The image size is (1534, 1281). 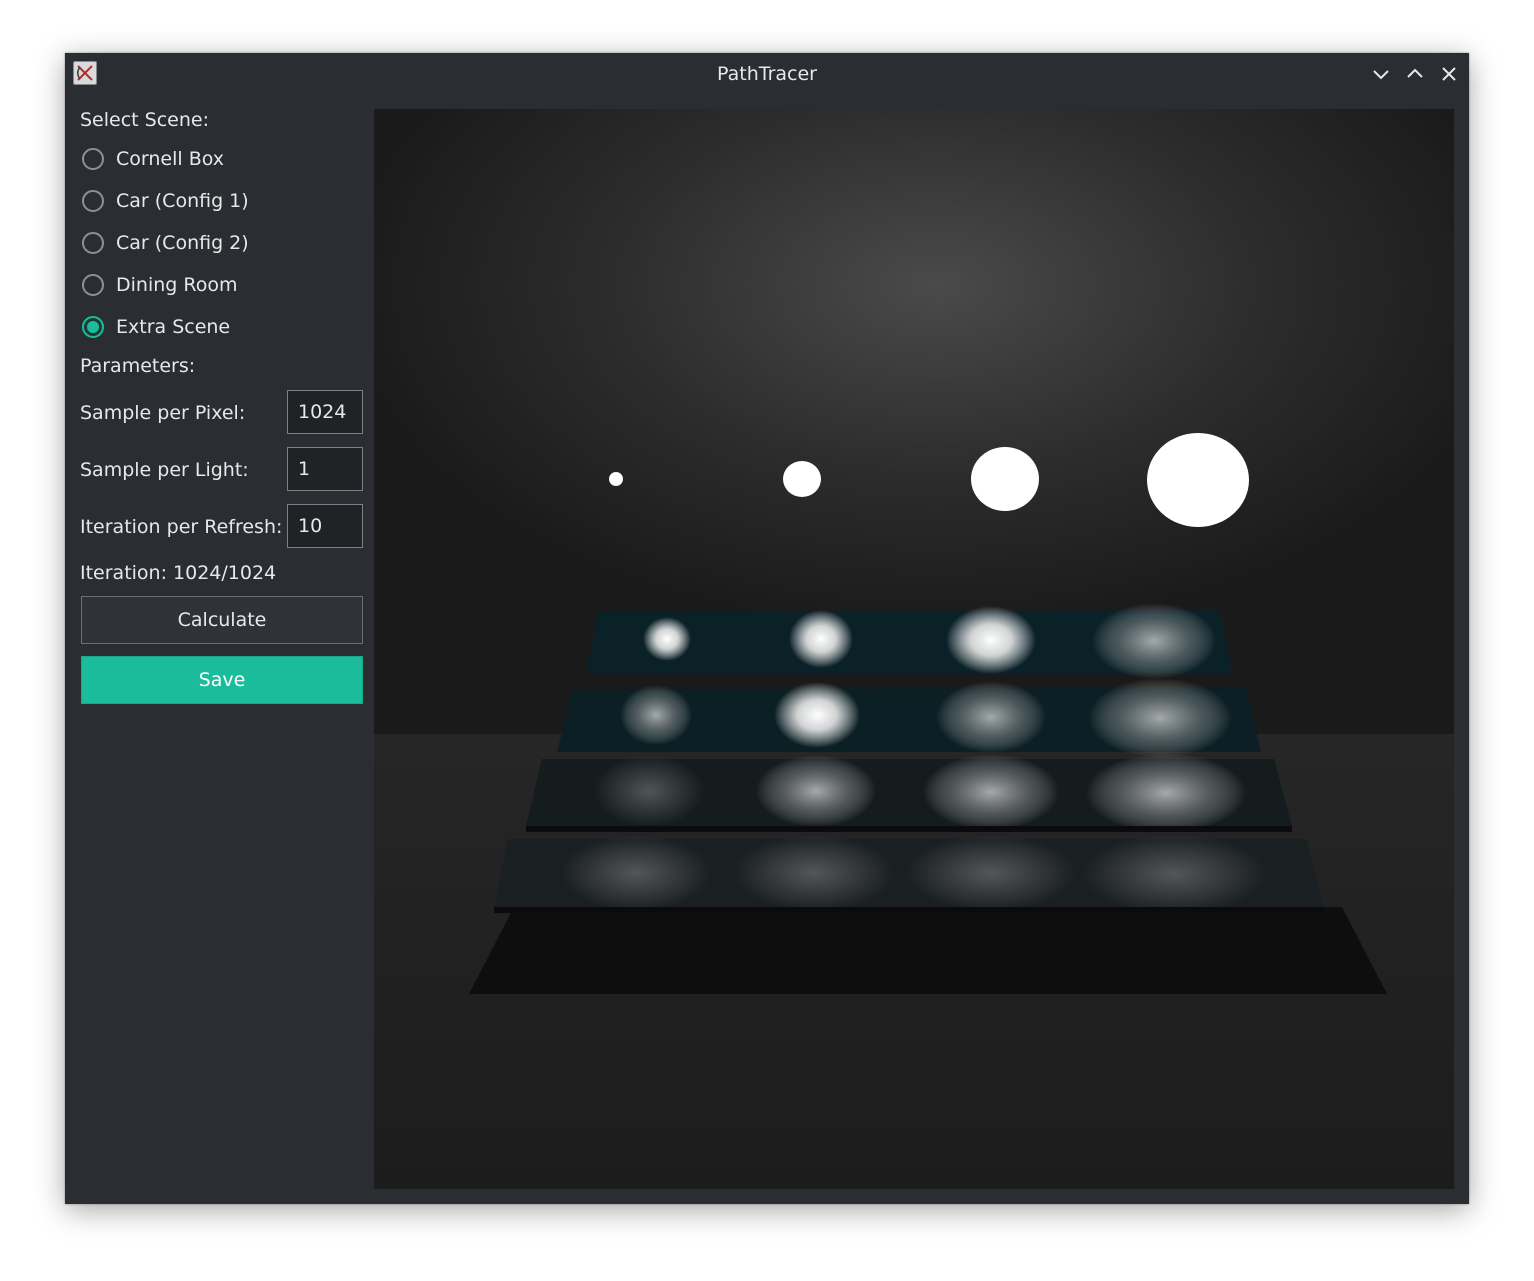 What do you see at coordinates (177, 285) in the screenshot?
I see `radio-label: Dining Room` at bounding box center [177, 285].